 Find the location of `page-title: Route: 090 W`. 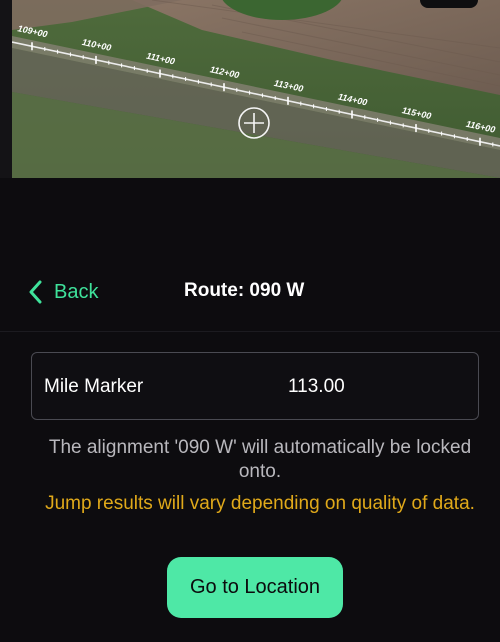

page-title: Route: 090 W is located at coordinates (244, 290).